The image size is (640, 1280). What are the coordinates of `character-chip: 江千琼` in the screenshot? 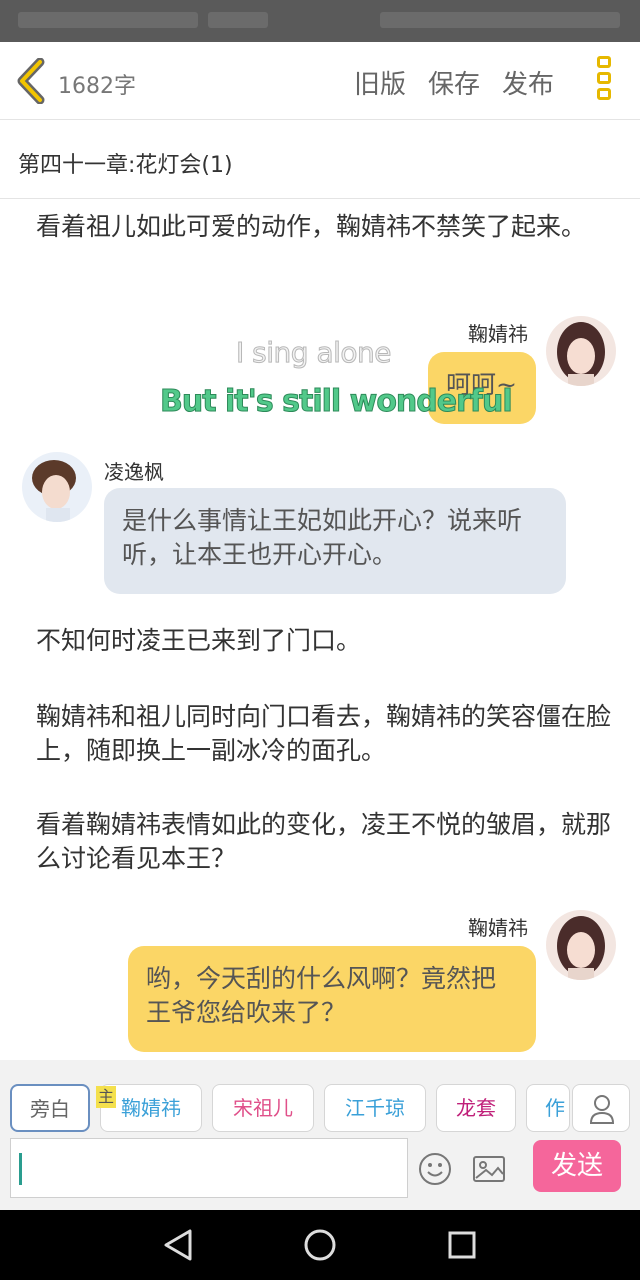 It's located at (375, 1108).